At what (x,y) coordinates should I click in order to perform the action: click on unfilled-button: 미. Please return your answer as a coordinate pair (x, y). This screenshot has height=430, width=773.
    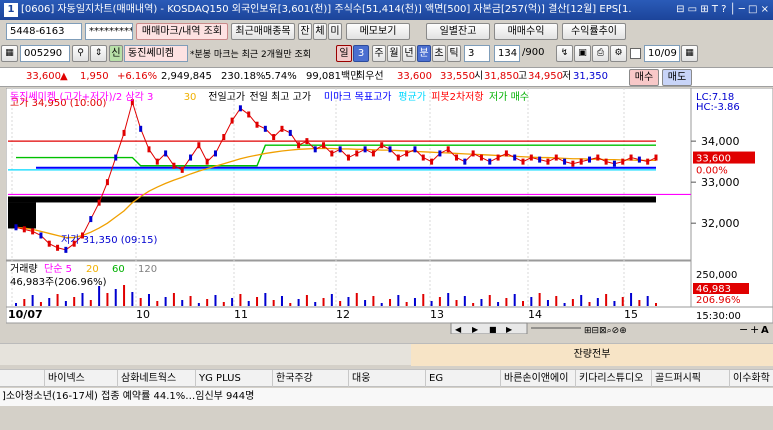
    Looking at the image, I should click on (335, 31).